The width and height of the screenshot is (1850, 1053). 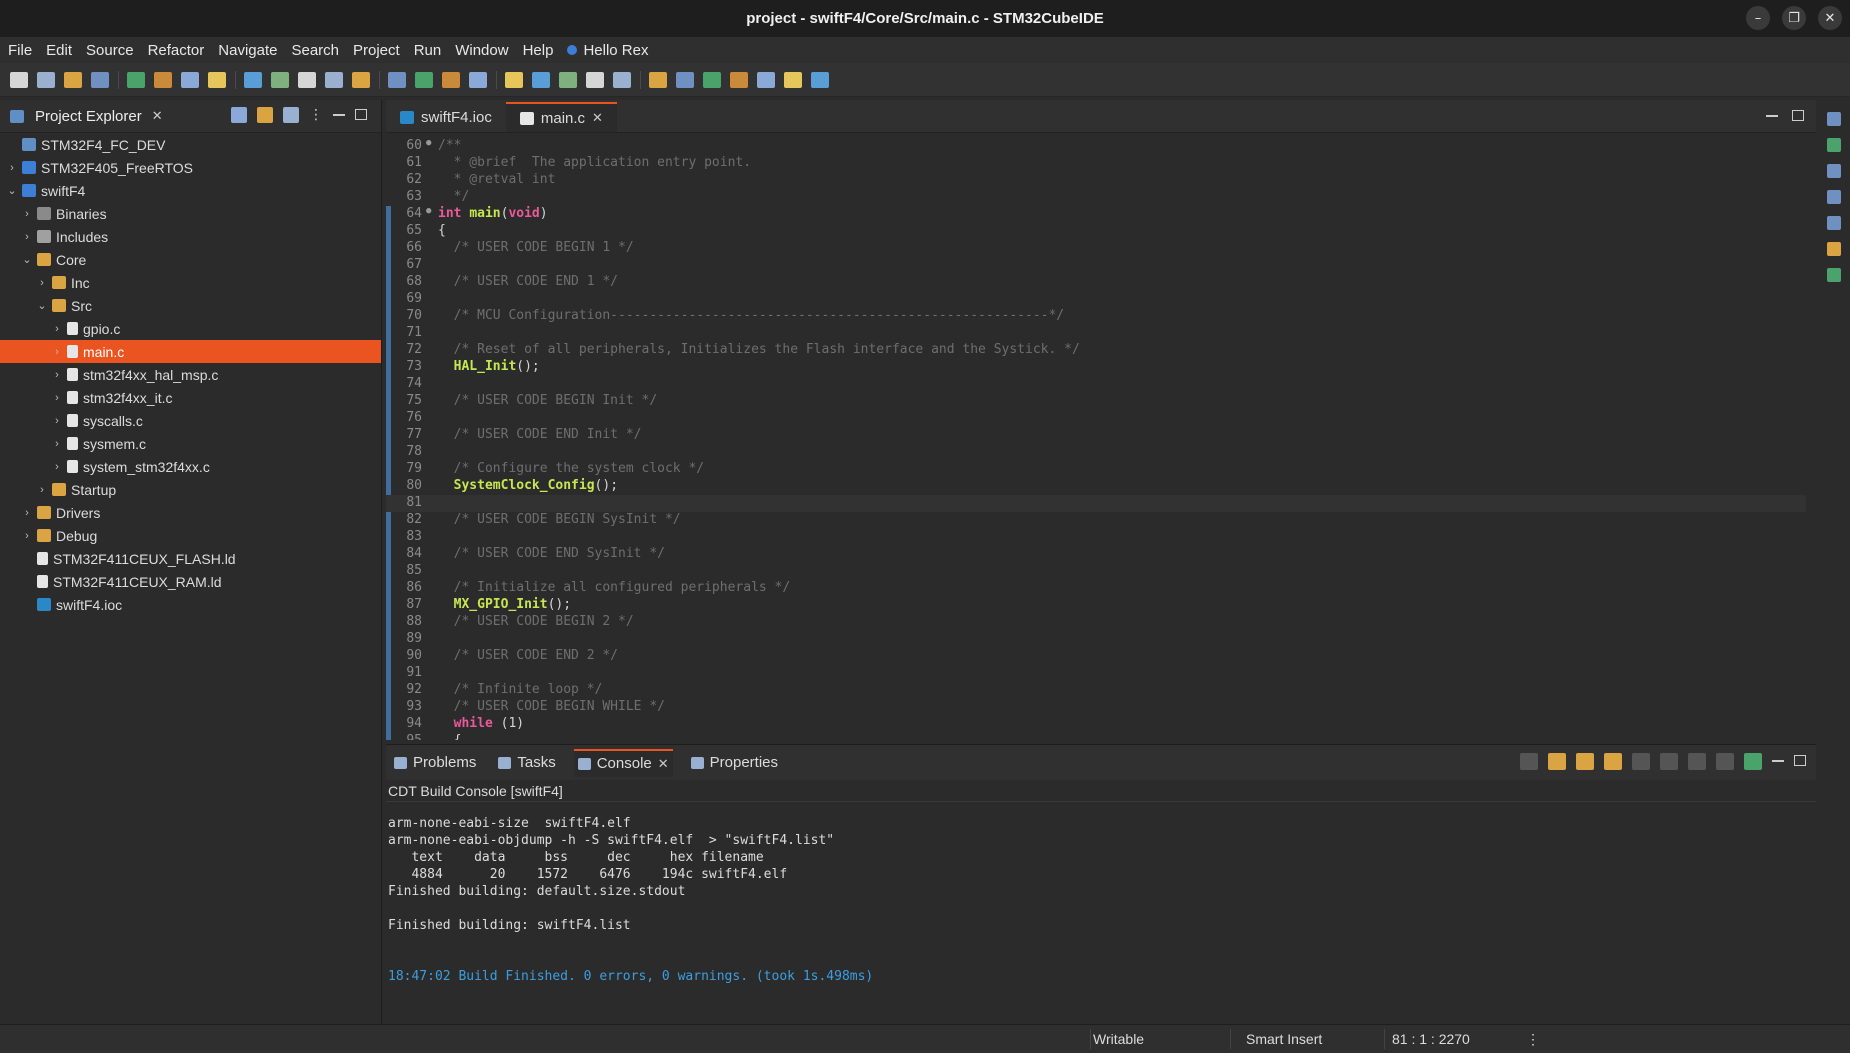 What do you see at coordinates (190, 489) in the screenshot?
I see `tree-item: › Startup` at bounding box center [190, 489].